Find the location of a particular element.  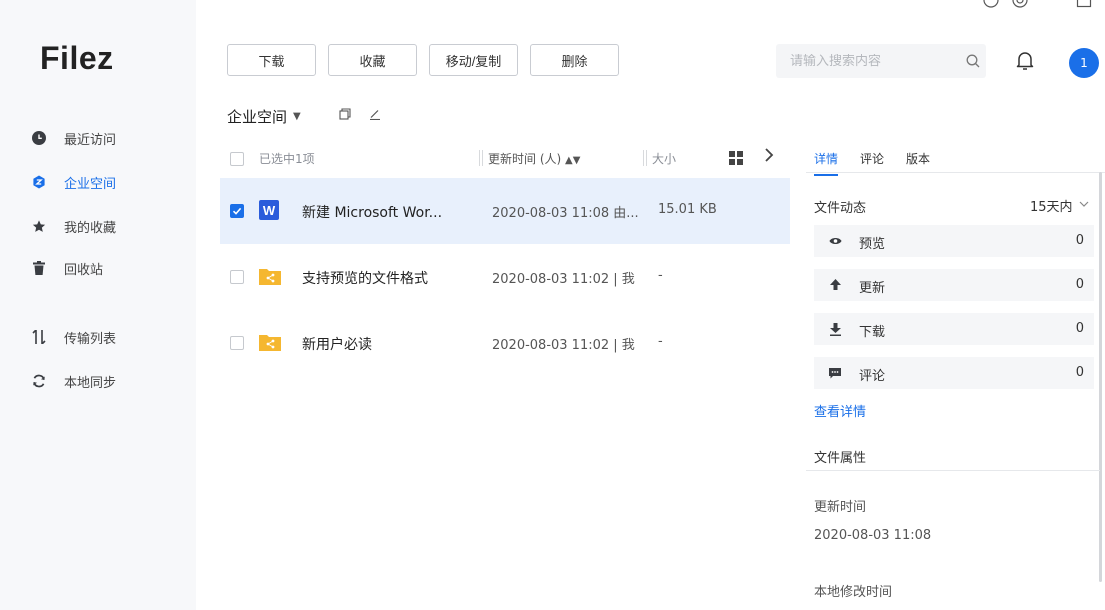

activity-row-preview: 预览 0 is located at coordinates (954, 241).